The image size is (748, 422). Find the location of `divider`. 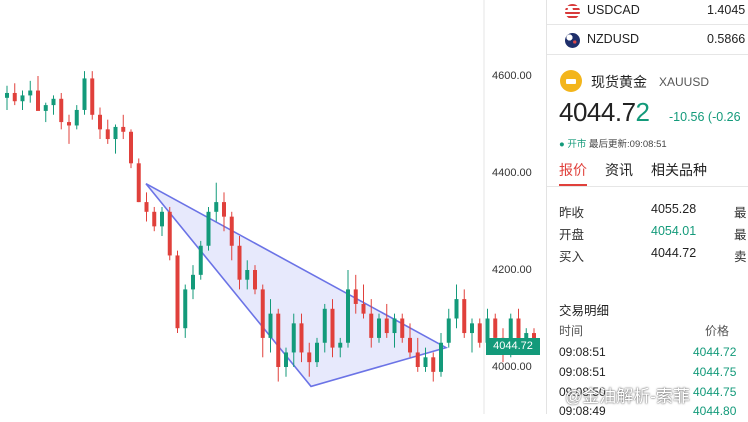

divider is located at coordinates (647, 54).